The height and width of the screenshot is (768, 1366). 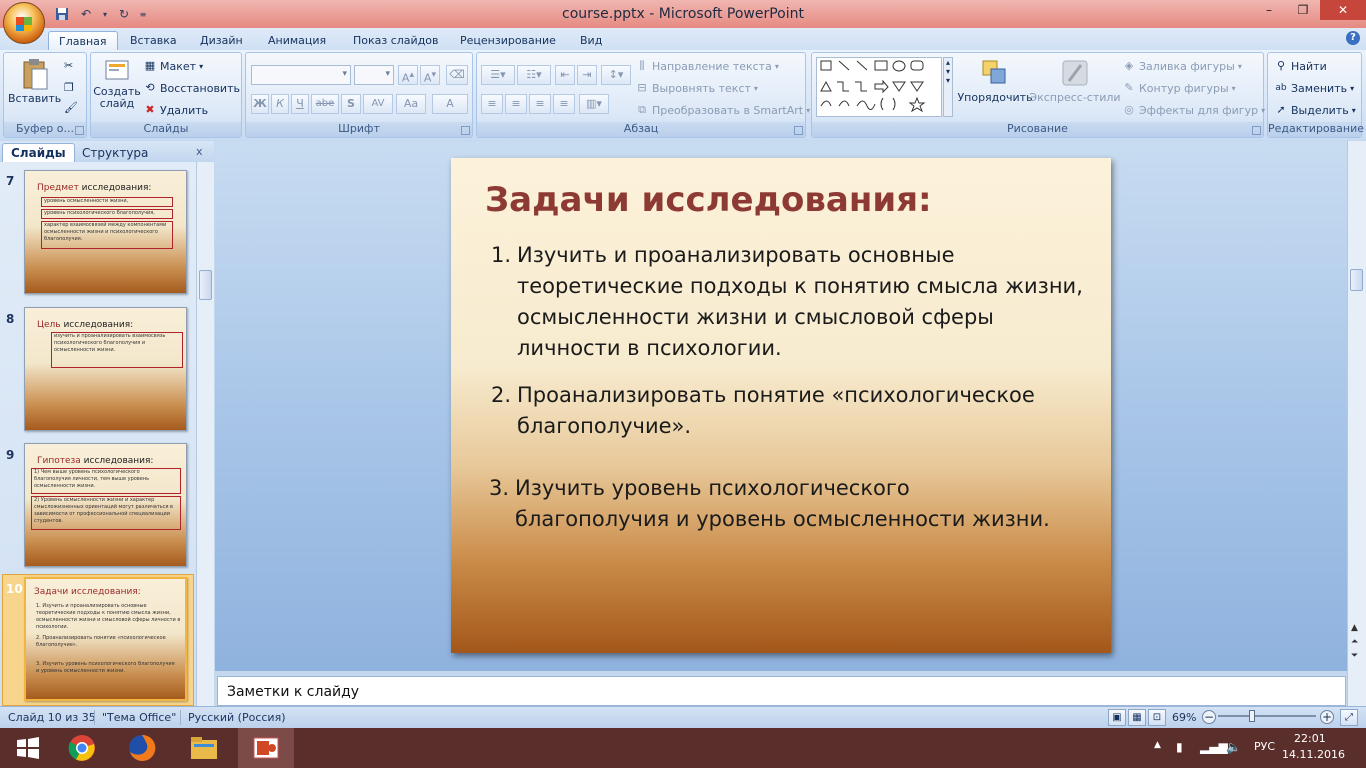 I want to click on numbering-icon: ☷▾, so click(x=534, y=75).